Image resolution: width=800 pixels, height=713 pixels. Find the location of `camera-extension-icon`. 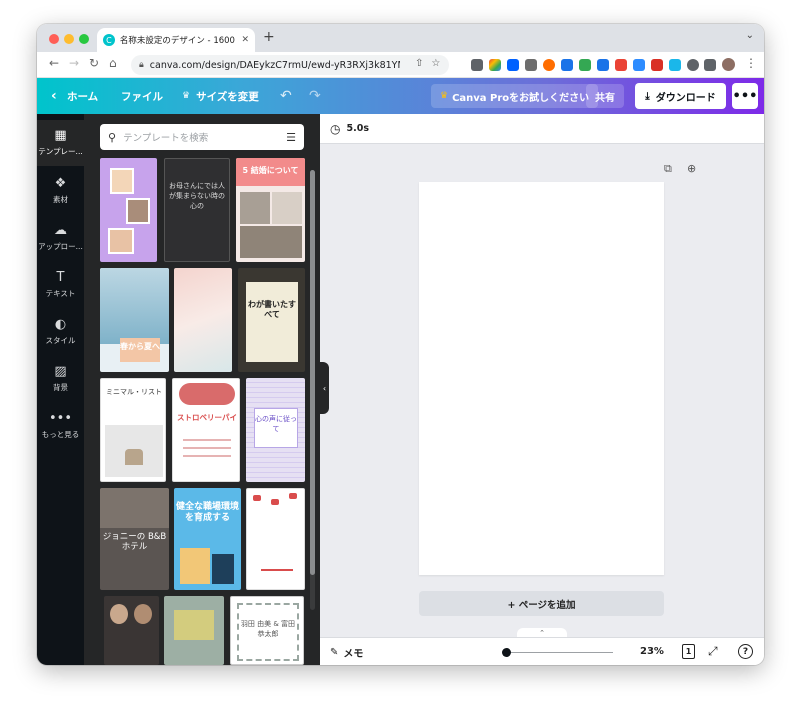

camera-extension-icon is located at coordinates (477, 65).